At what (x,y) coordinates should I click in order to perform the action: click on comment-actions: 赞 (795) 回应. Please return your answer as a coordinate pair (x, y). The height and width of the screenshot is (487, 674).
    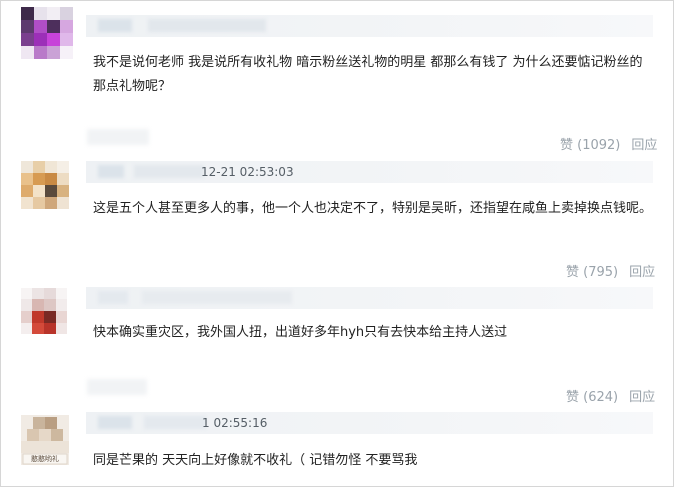
    Looking at the image, I should click on (610, 270).